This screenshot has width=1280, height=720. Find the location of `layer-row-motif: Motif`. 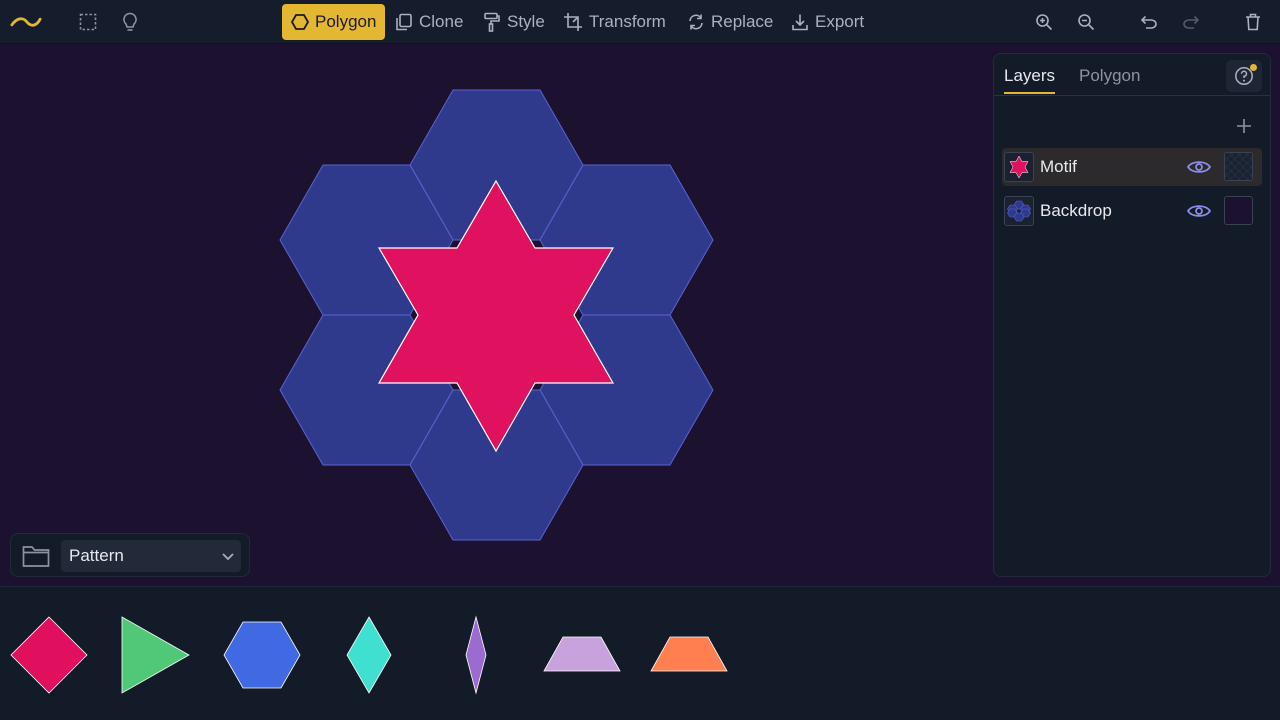

layer-row-motif: Motif is located at coordinates (1132, 167).